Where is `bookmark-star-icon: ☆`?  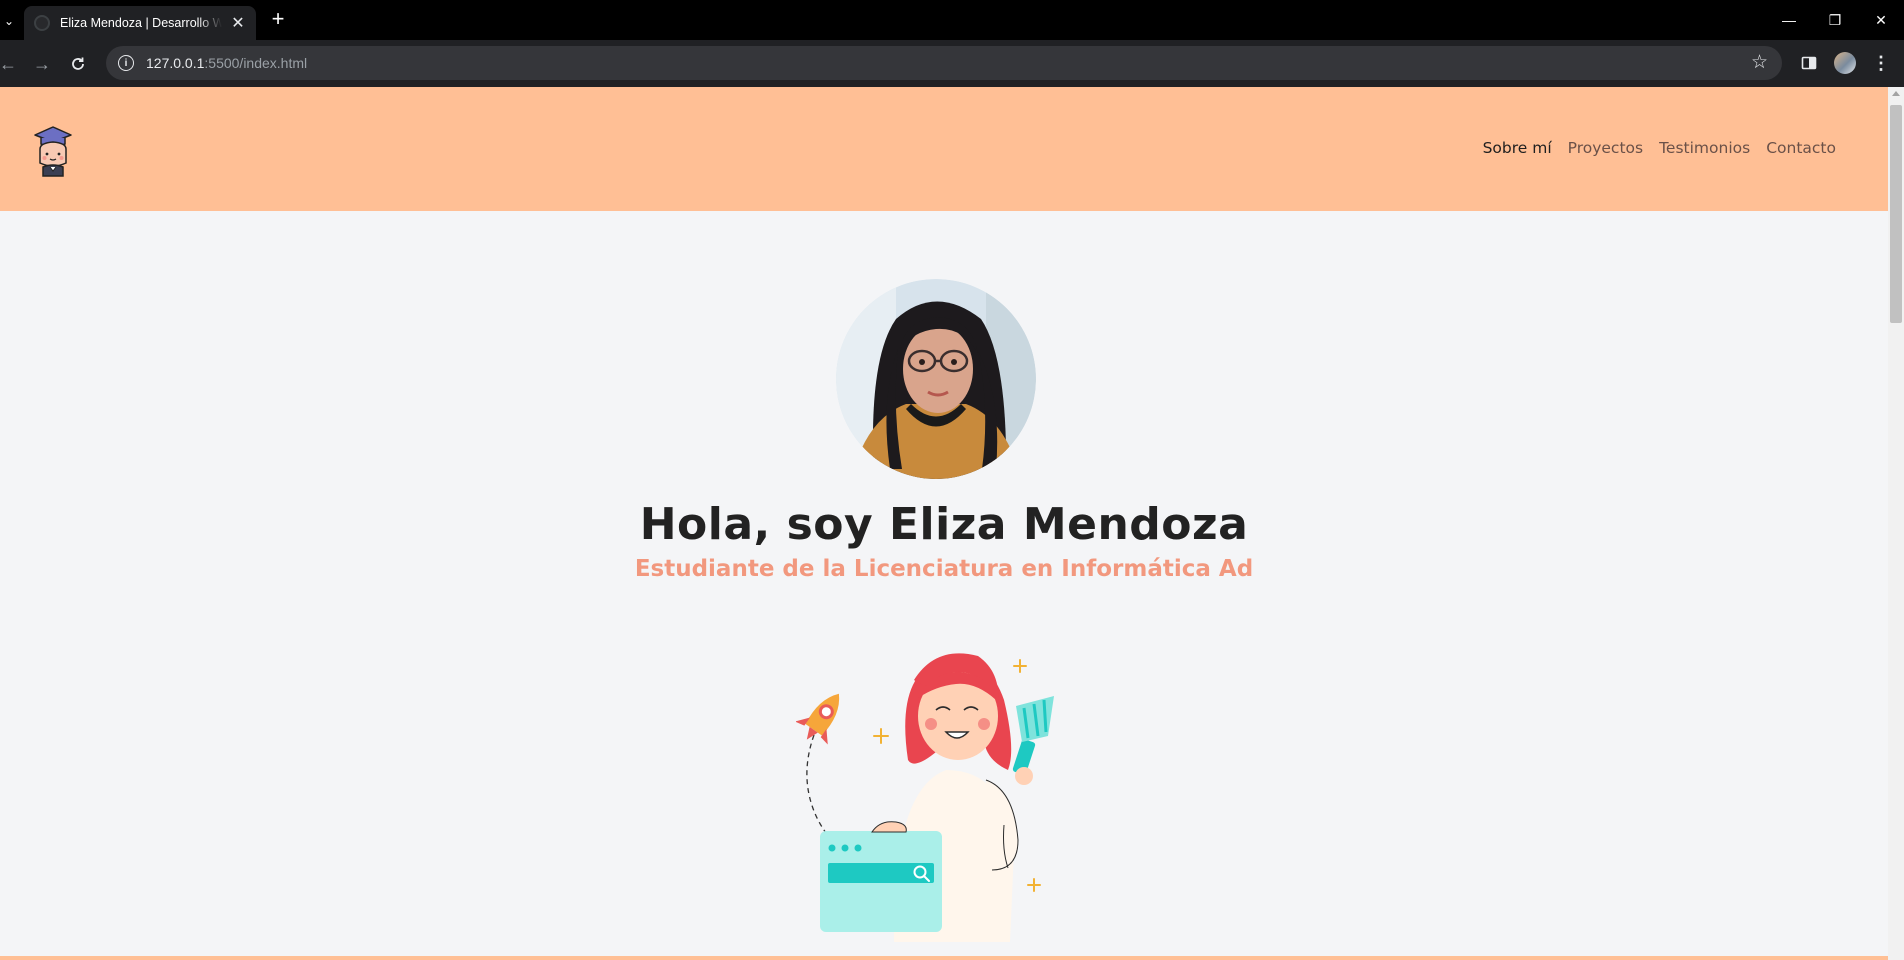 bookmark-star-icon: ☆ is located at coordinates (1759, 62).